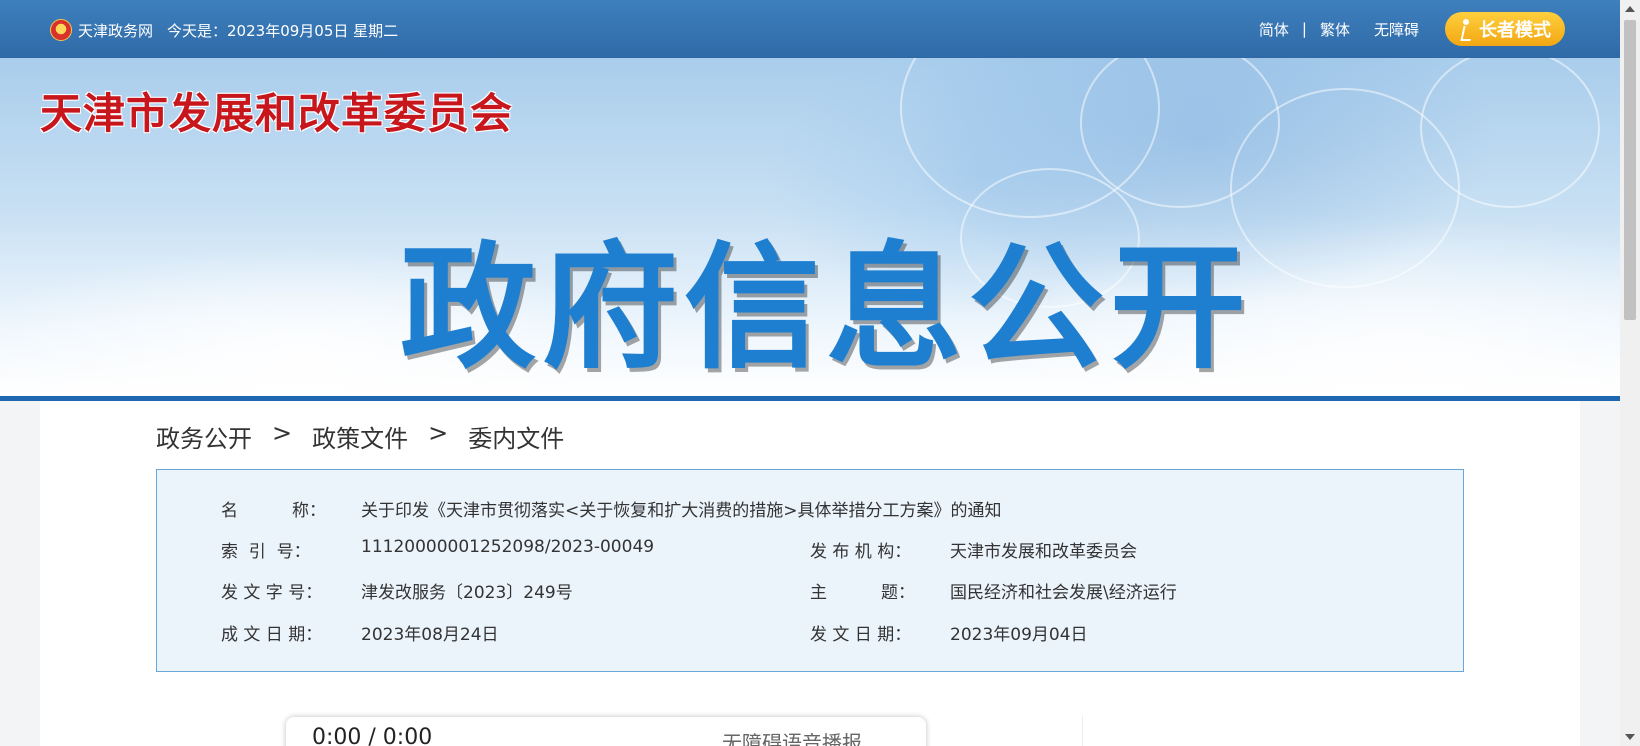 The image size is (1640, 746). What do you see at coordinates (1630, 737) in the screenshot?
I see `scroll-down-arrow-icon` at bounding box center [1630, 737].